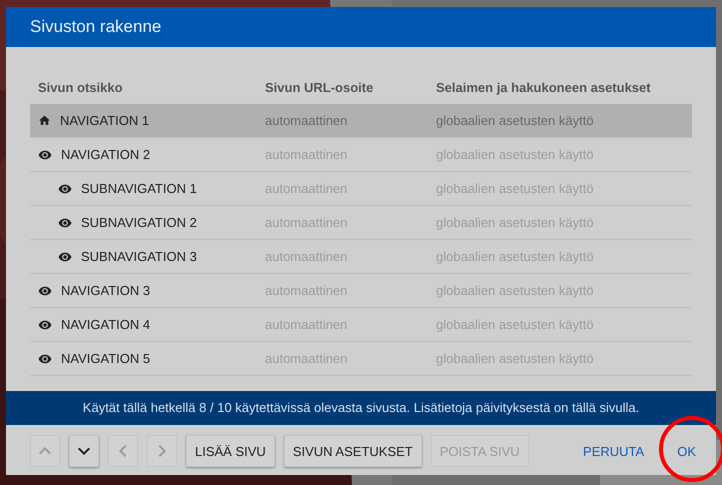  I want to click on table-cell-text: automaattinen, so click(306, 120).